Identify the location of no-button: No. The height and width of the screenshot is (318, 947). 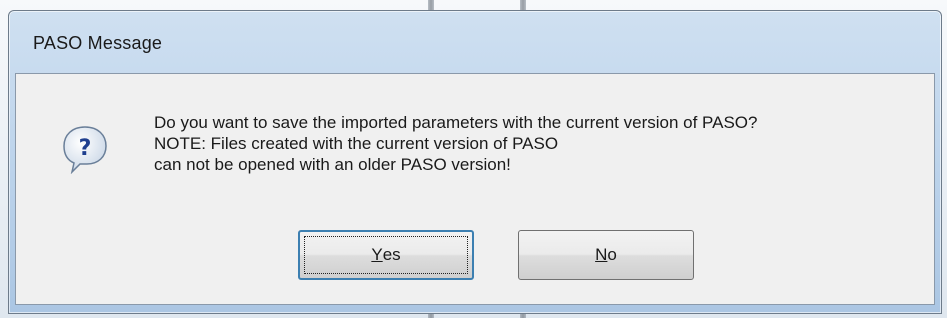
(606, 255).